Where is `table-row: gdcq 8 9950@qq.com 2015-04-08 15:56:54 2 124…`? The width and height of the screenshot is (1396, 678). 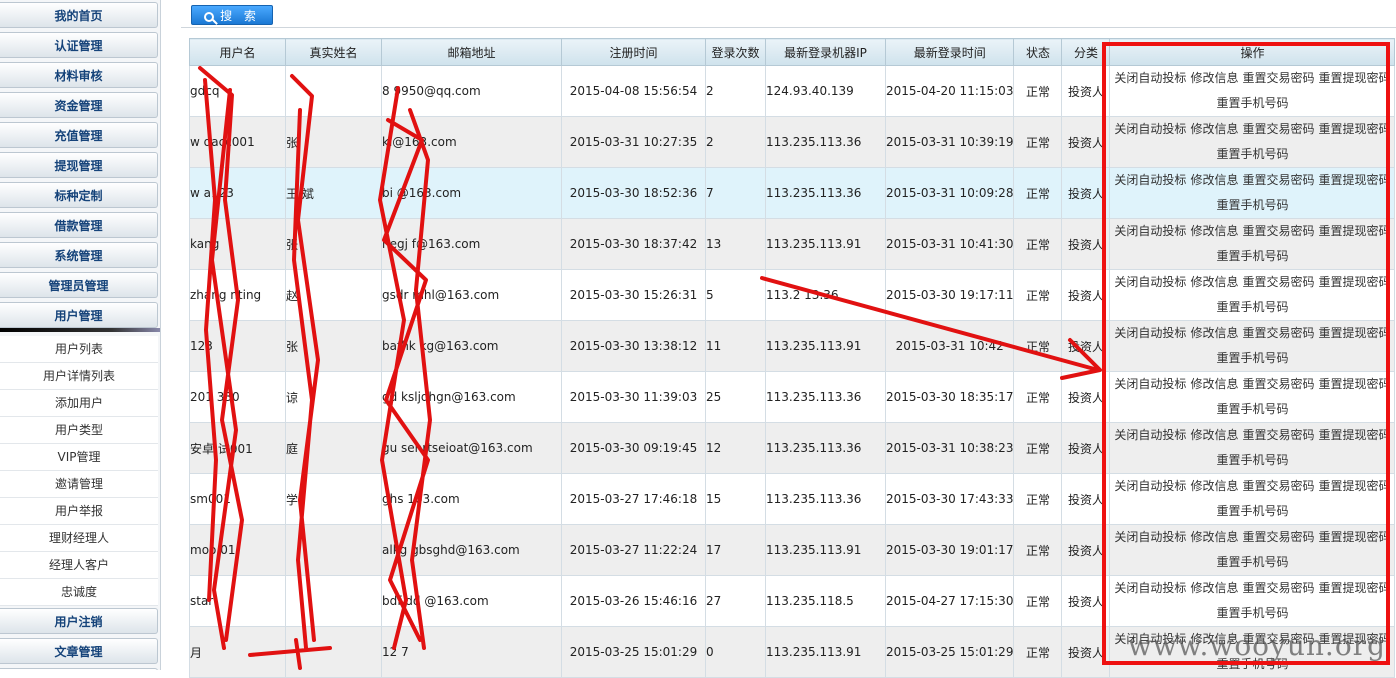
table-row: gdcq 8 9950@qq.com 2015-04-08 15:56:54 2 124… is located at coordinates (792, 91).